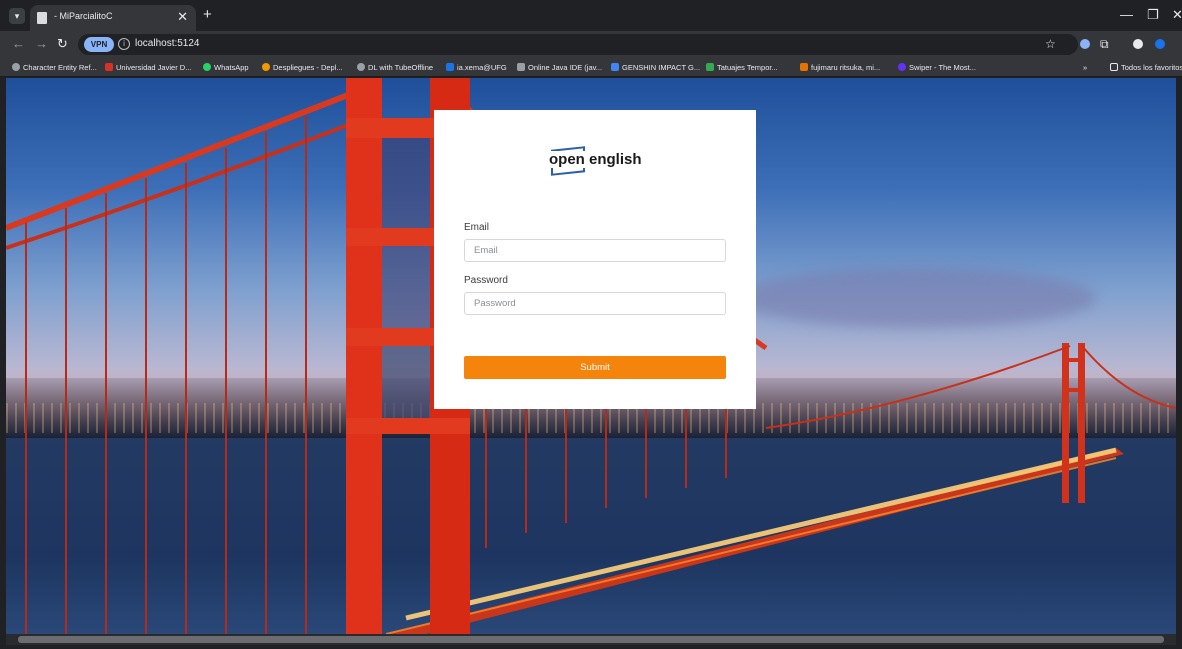 The width and height of the screenshot is (1182, 649). What do you see at coordinates (401, 67) in the screenshot?
I see `bookmark-label: DL with TubeOffline` at bounding box center [401, 67].